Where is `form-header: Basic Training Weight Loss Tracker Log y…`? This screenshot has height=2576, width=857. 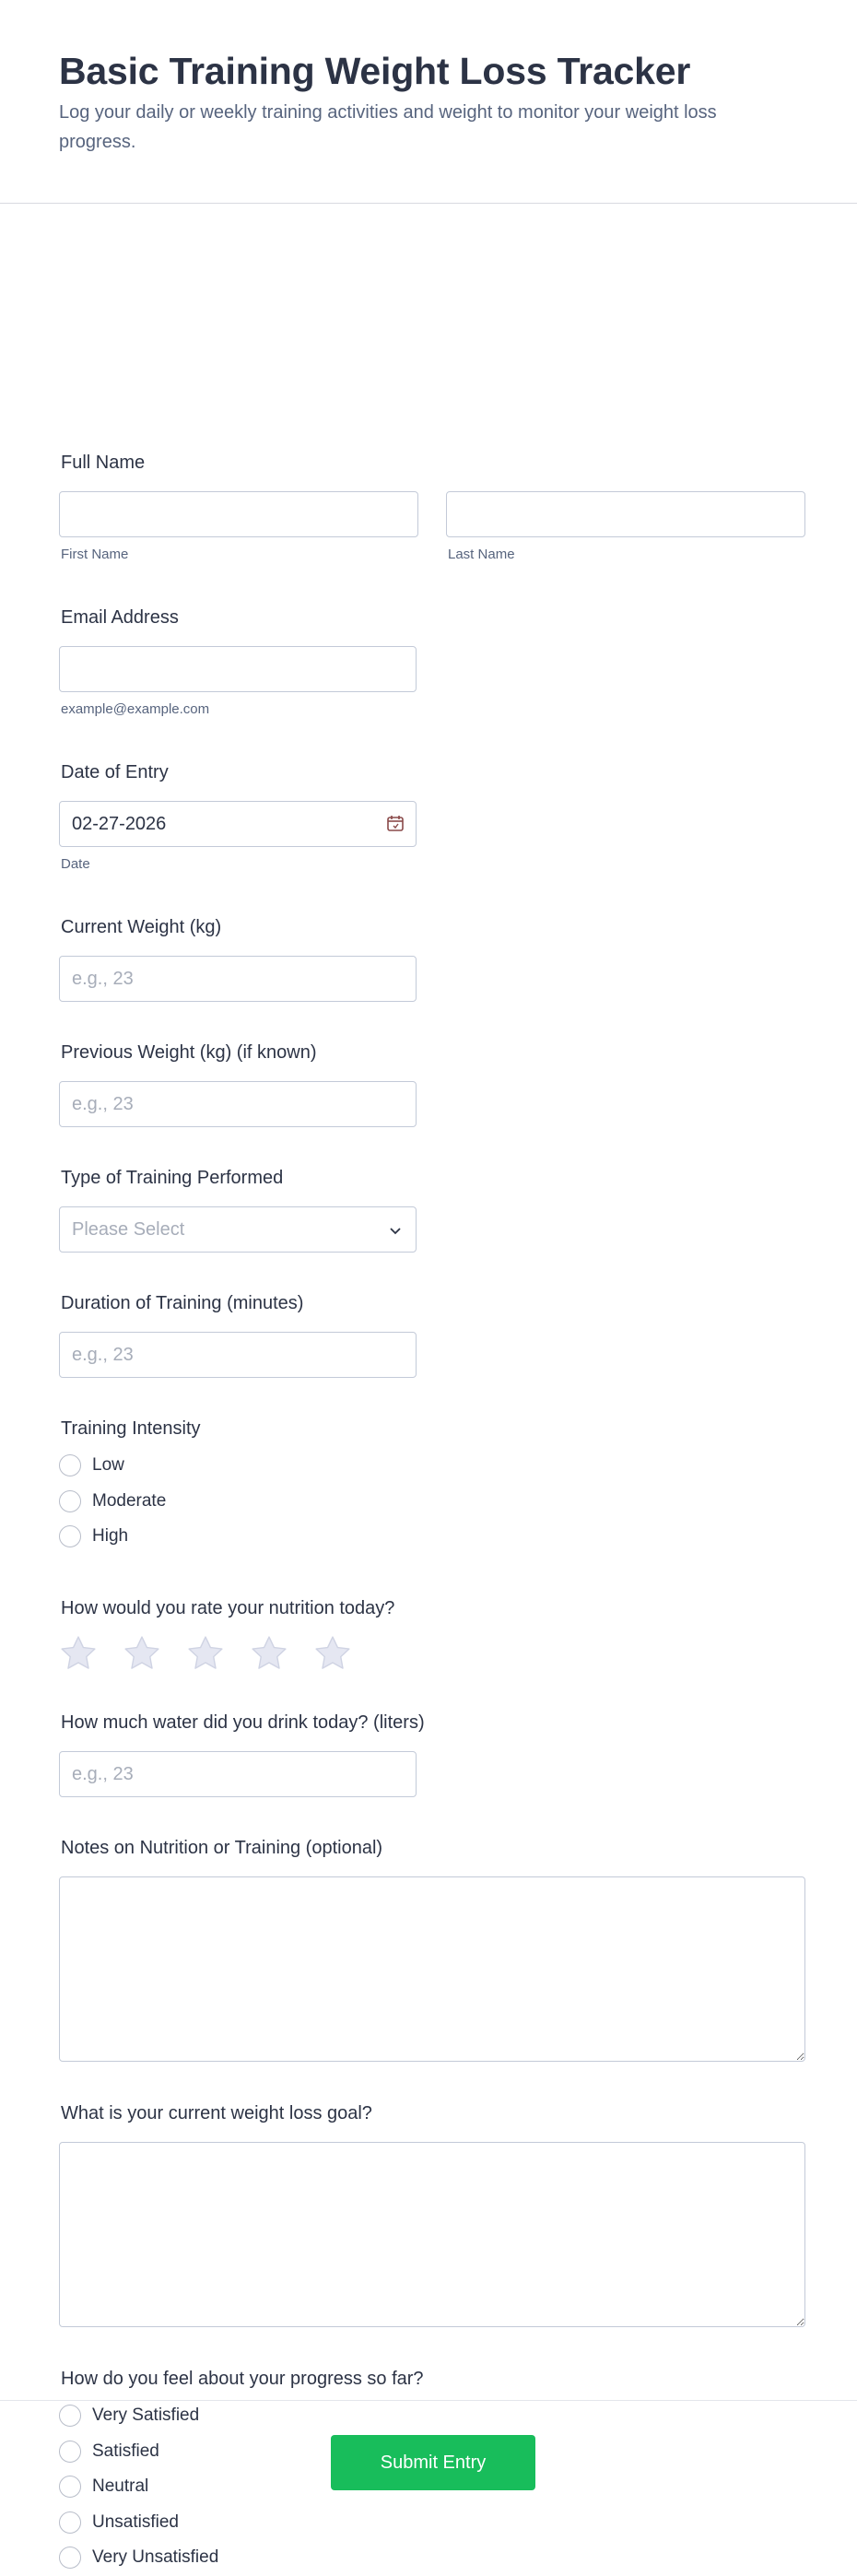
form-header: Basic Training Weight Loss Tracker Log y… is located at coordinates (428, 102).